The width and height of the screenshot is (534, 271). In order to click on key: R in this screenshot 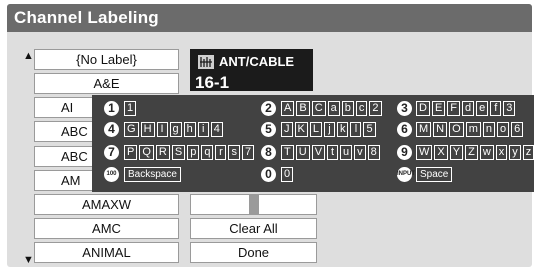, I will do `click(162, 152)`.